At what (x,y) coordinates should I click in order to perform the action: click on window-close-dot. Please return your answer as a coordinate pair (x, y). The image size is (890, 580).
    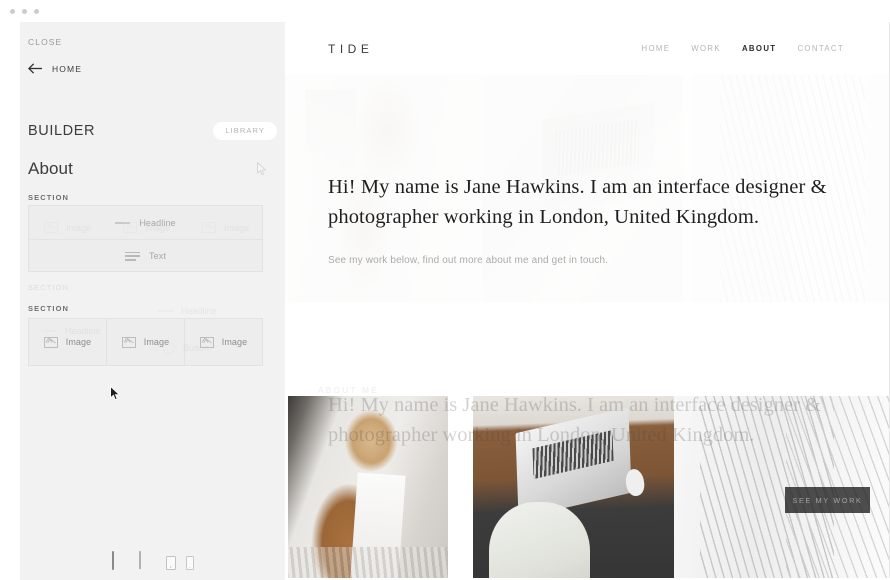
    Looking at the image, I should click on (12, 11).